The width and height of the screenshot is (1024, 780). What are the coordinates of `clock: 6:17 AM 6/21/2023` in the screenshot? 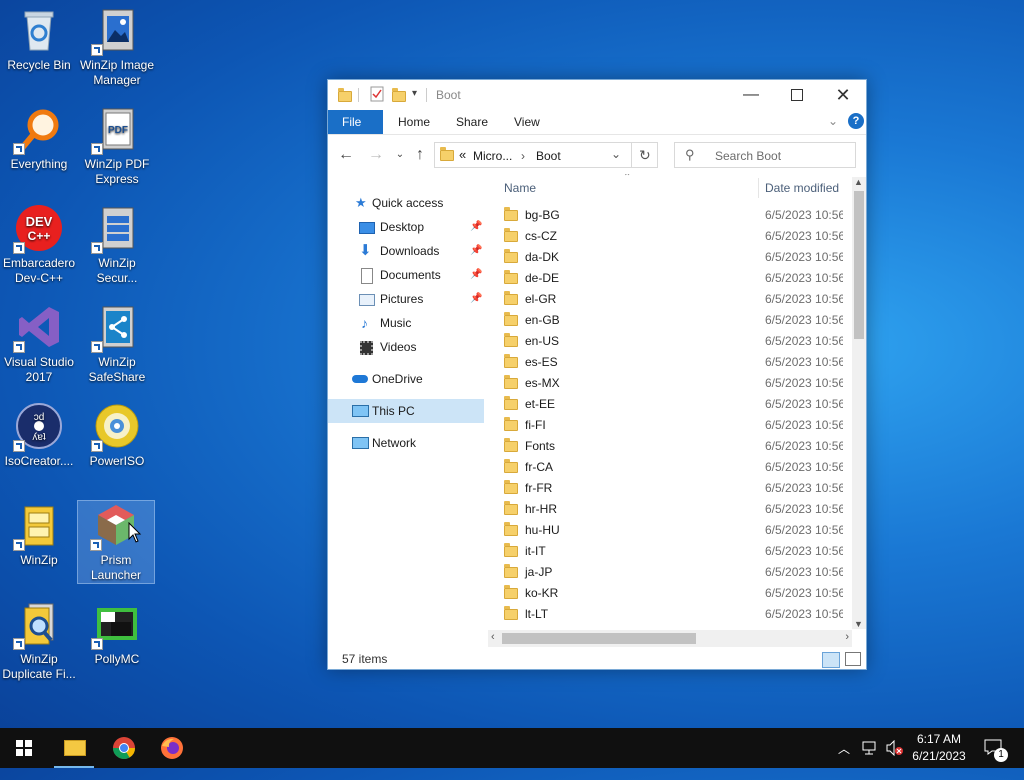 It's located at (939, 748).